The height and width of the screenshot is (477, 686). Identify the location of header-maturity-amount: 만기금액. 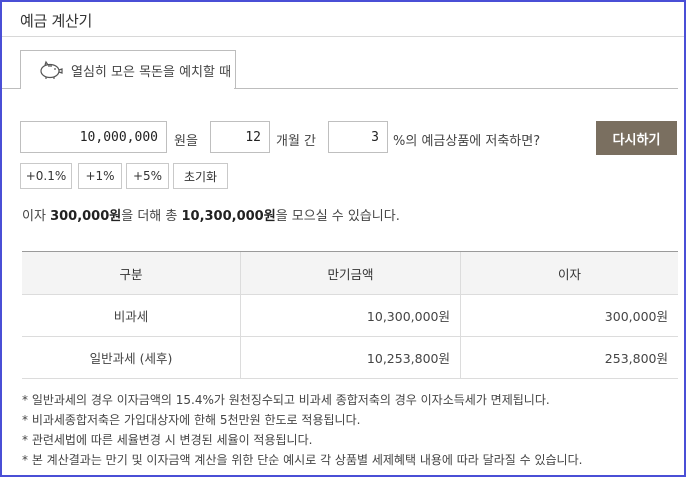
(350, 273).